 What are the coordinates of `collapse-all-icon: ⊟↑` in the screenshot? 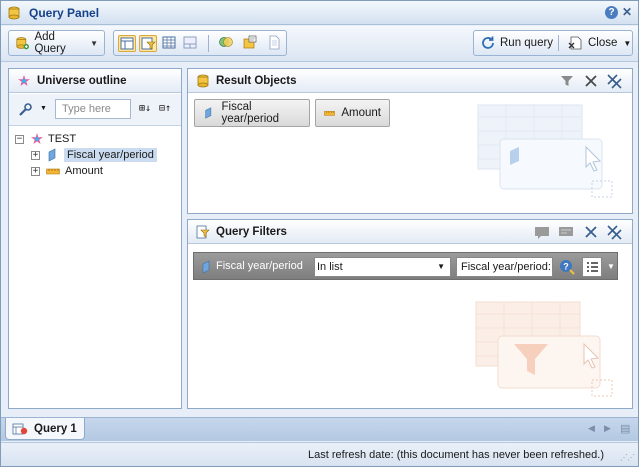 It's located at (165, 108).